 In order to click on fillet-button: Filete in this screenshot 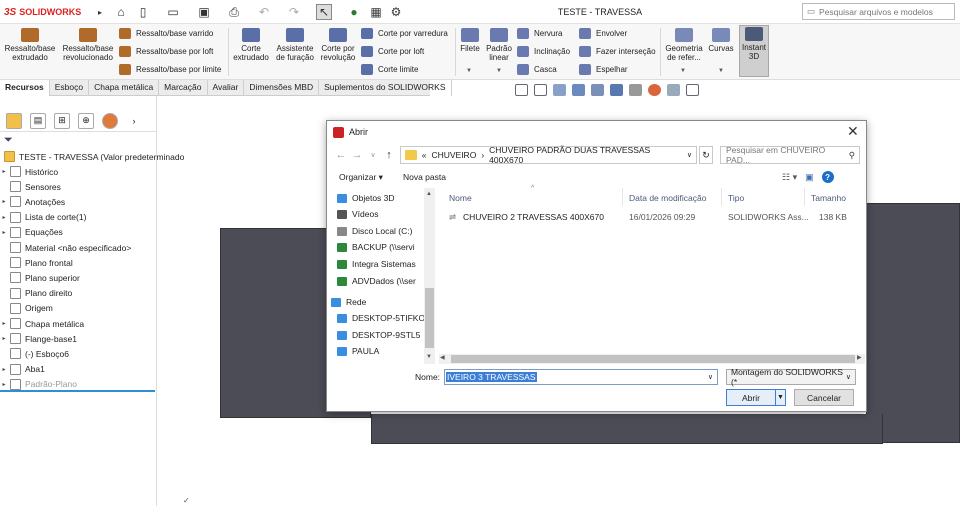, I will do `click(470, 40)`.